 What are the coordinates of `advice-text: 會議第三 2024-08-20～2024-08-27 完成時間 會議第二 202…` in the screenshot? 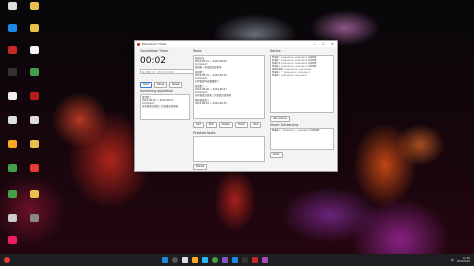 It's located at (302, 84).